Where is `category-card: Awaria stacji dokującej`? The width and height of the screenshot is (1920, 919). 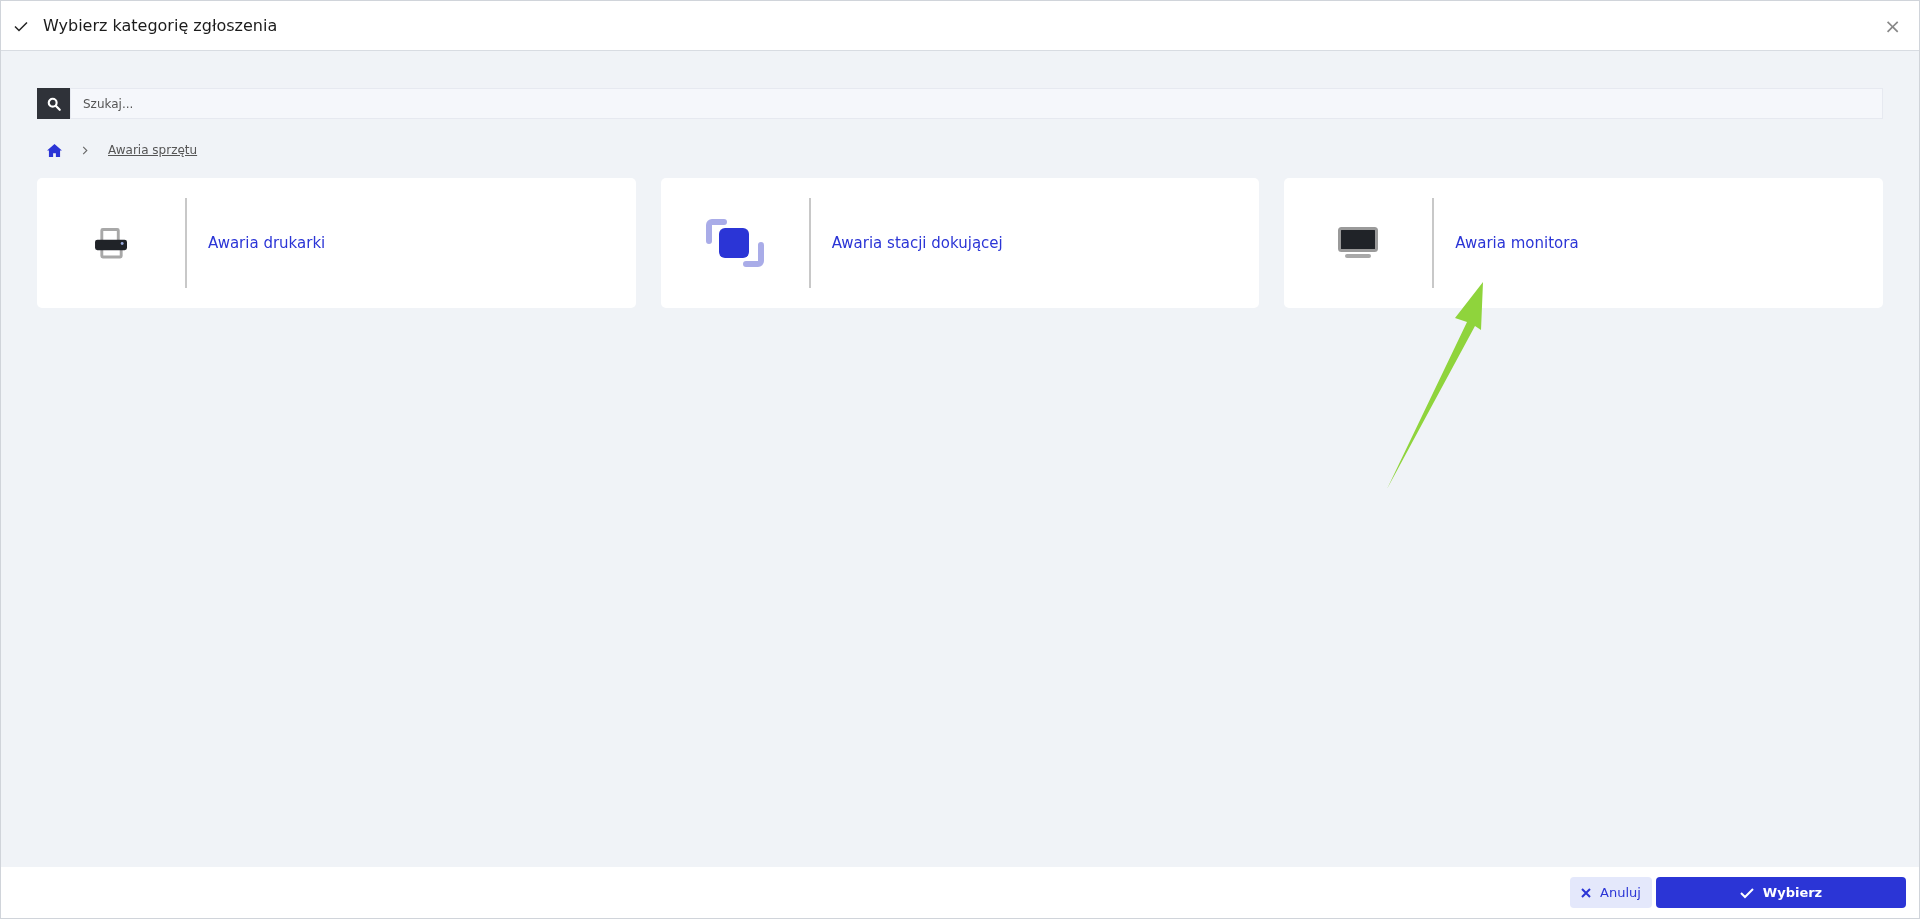
category-card: Awaria stacji dokującej is located at coordinates (960, 243).